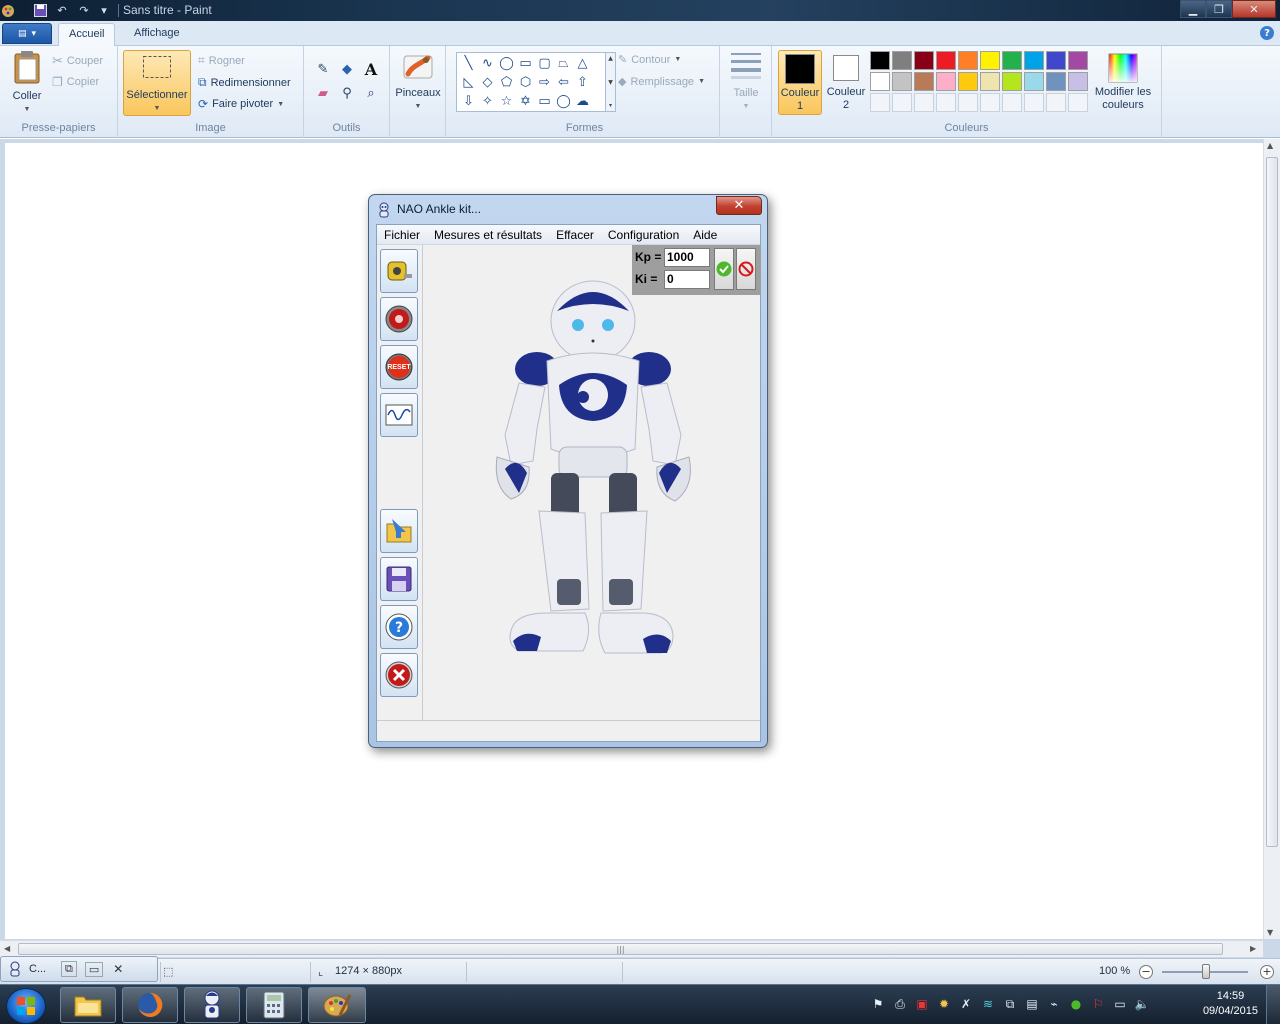  I want to click on taskbar-firefox, so click(150, 1005).